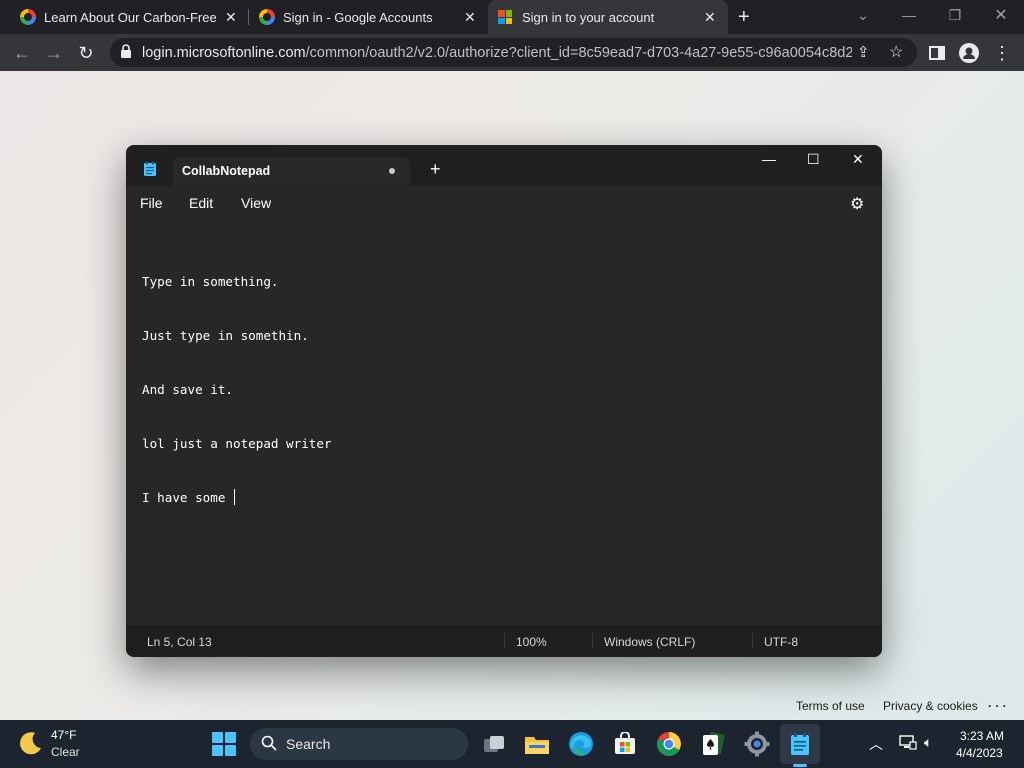 The height and width of the screenshot is (768, 1024). I want to click on weather-widget: 47°F Clear, so click(55, 744).